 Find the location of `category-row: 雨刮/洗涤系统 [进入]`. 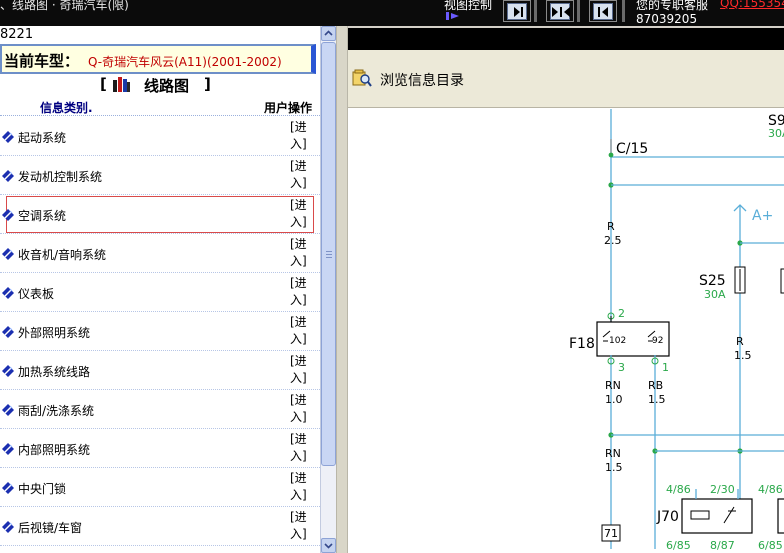

category-row: 雨刮/洗涤系统 [进入] is located at coordinates (160, 409).